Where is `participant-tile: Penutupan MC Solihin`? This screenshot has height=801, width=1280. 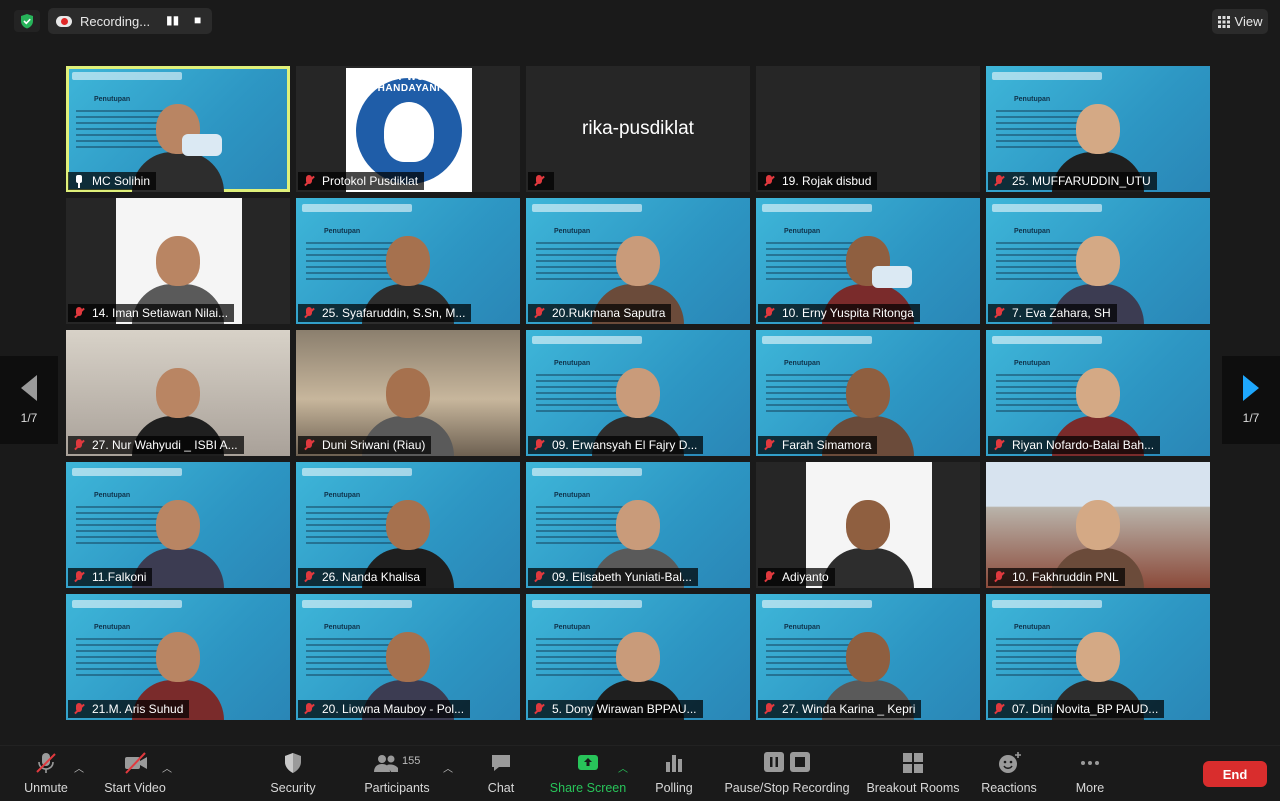 participant-tile: Penutupan MC Solihin is located at coordinates (178, 129).